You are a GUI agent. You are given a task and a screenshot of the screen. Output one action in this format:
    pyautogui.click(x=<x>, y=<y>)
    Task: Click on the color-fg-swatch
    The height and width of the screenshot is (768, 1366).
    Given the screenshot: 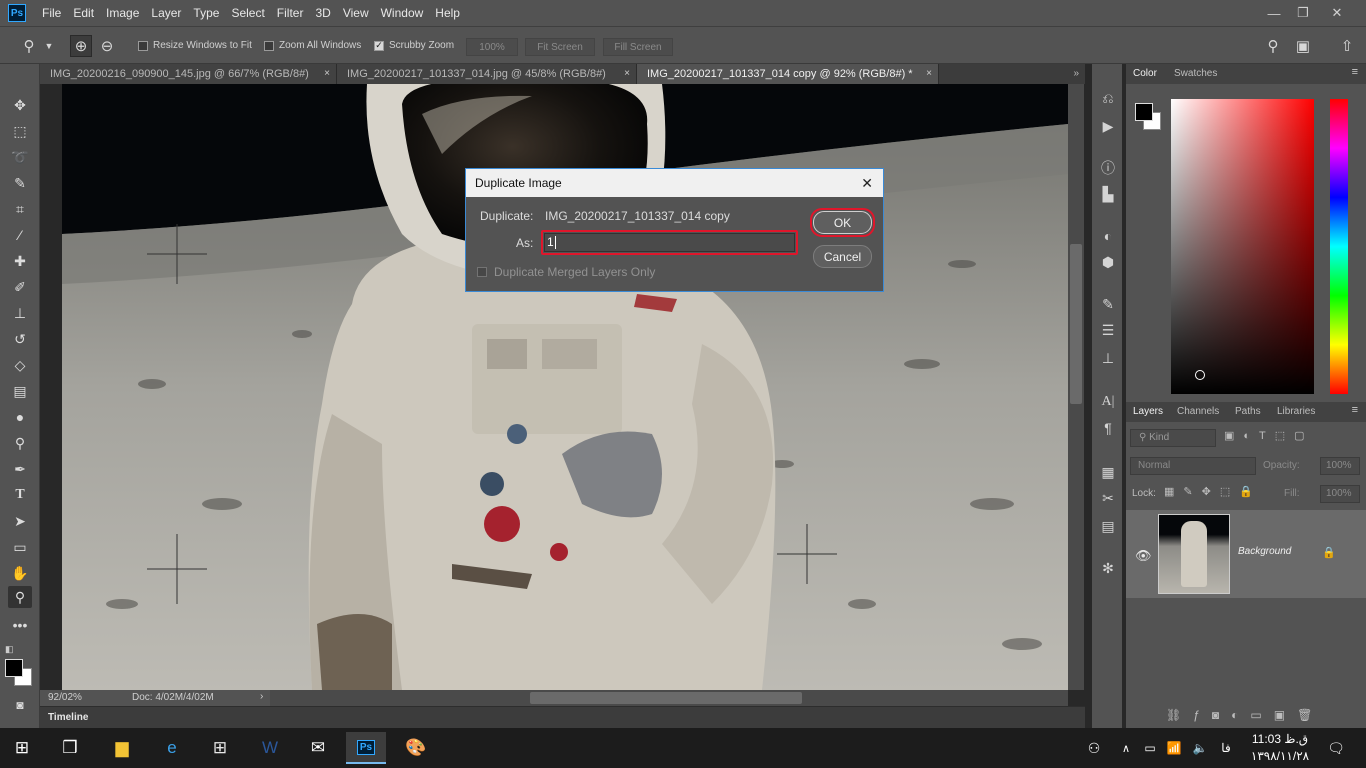 What is the action you would take?
    pyautogui.click(x=1144, y=112)
    